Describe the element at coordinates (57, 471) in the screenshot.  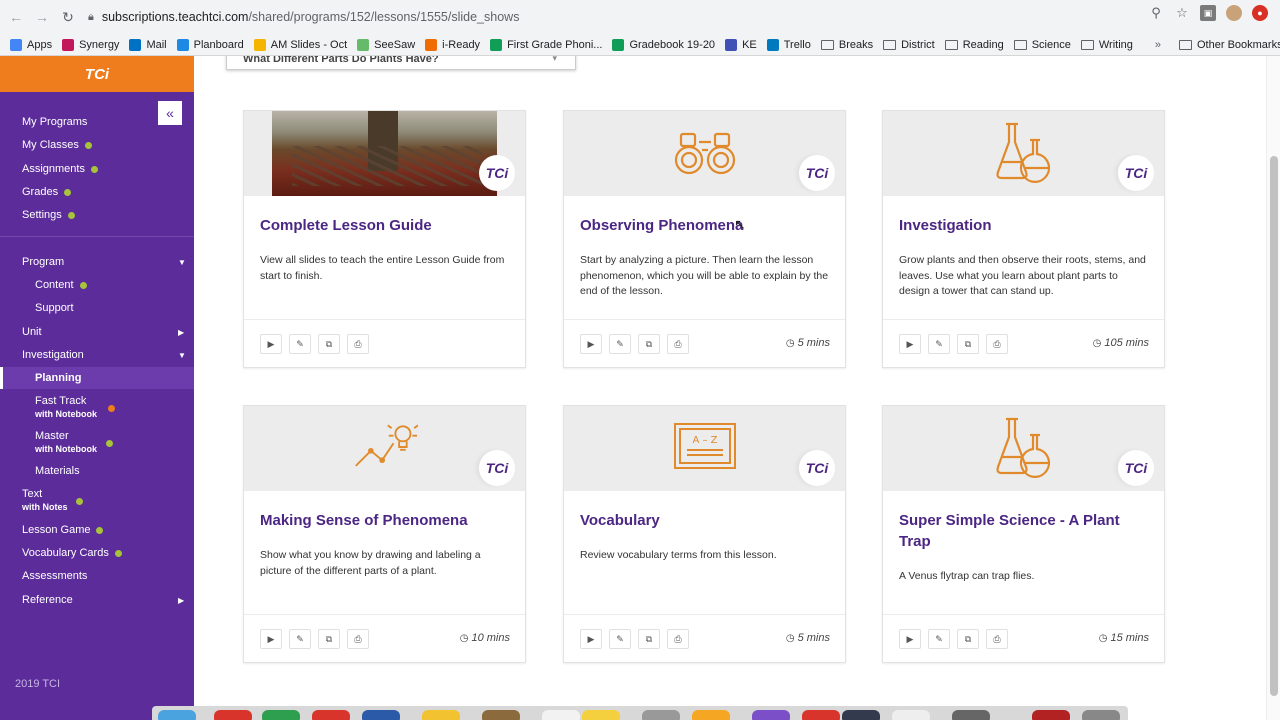
I see `sidebar-item-materials: Materials` at that location.